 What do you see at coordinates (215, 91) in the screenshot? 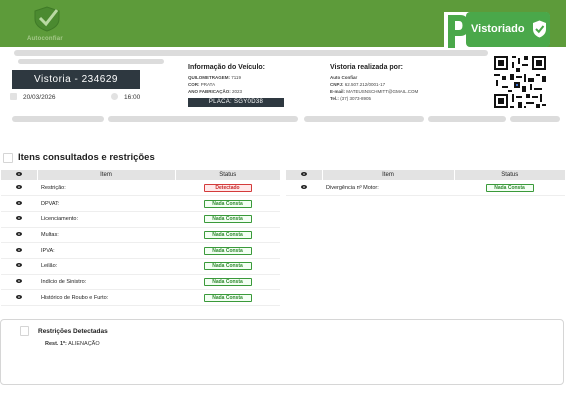
I see `vehicle-year: ANO FABRICAÇÃO: 2023` at bounding box center [215, 91].